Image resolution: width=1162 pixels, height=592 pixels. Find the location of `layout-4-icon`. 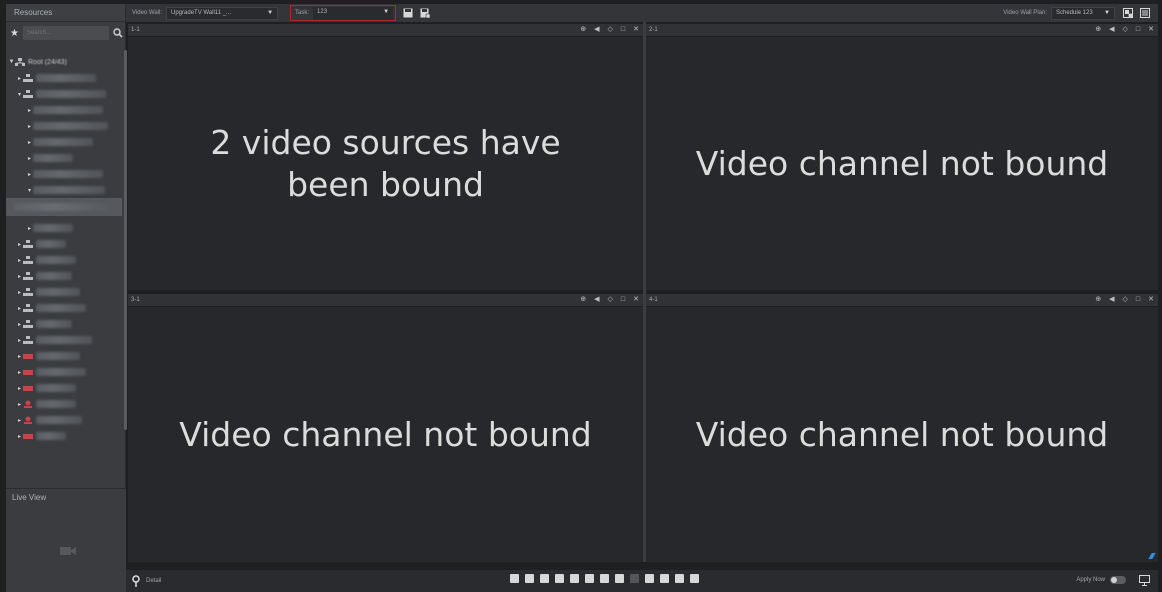

layout-4-icon is located at coordinates (529, 578).